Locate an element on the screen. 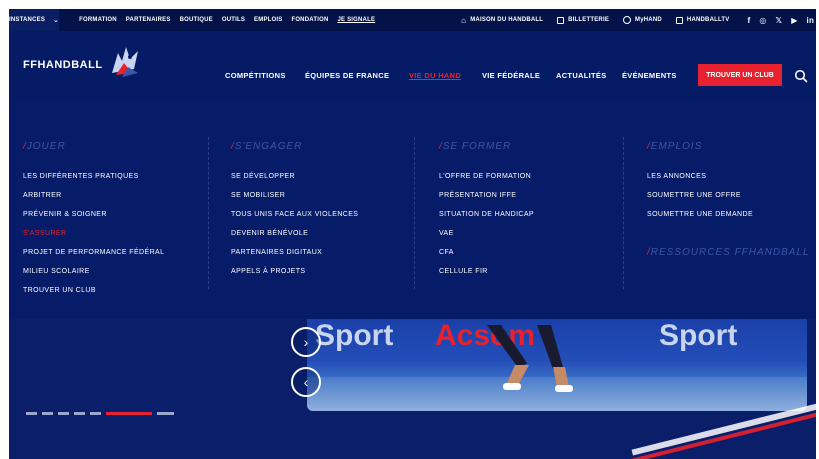  search-icon is located at coordinates (801, 76).